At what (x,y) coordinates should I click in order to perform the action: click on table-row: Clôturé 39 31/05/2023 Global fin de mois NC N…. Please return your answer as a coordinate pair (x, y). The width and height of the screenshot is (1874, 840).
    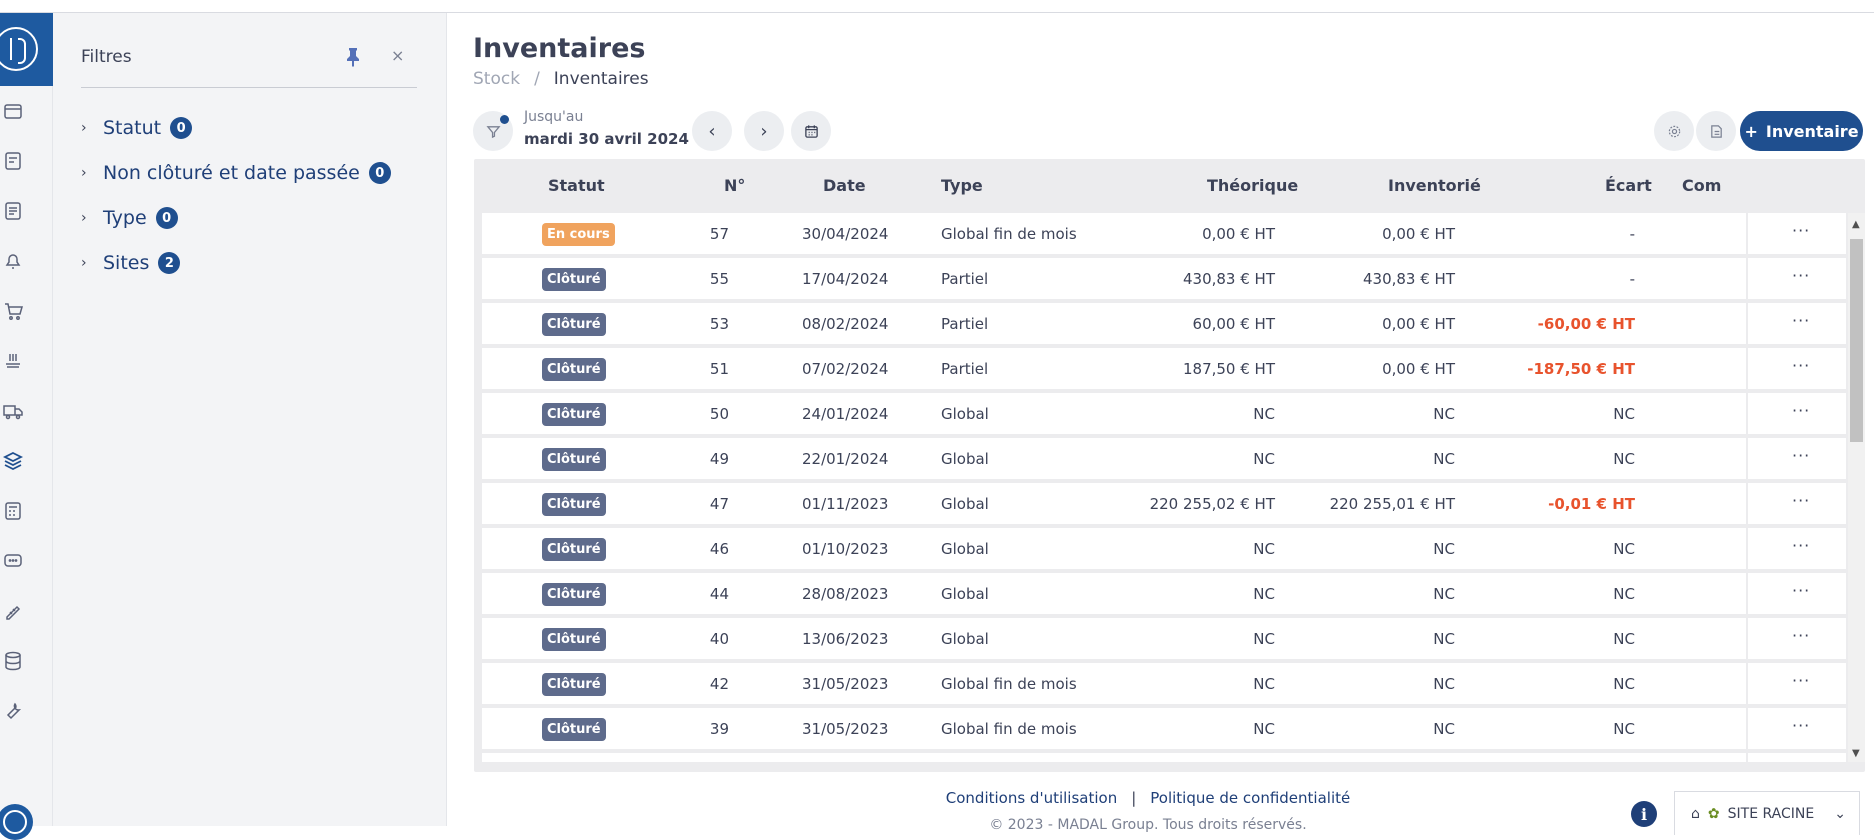
    Looking at the image, I should click on (1164, 729).